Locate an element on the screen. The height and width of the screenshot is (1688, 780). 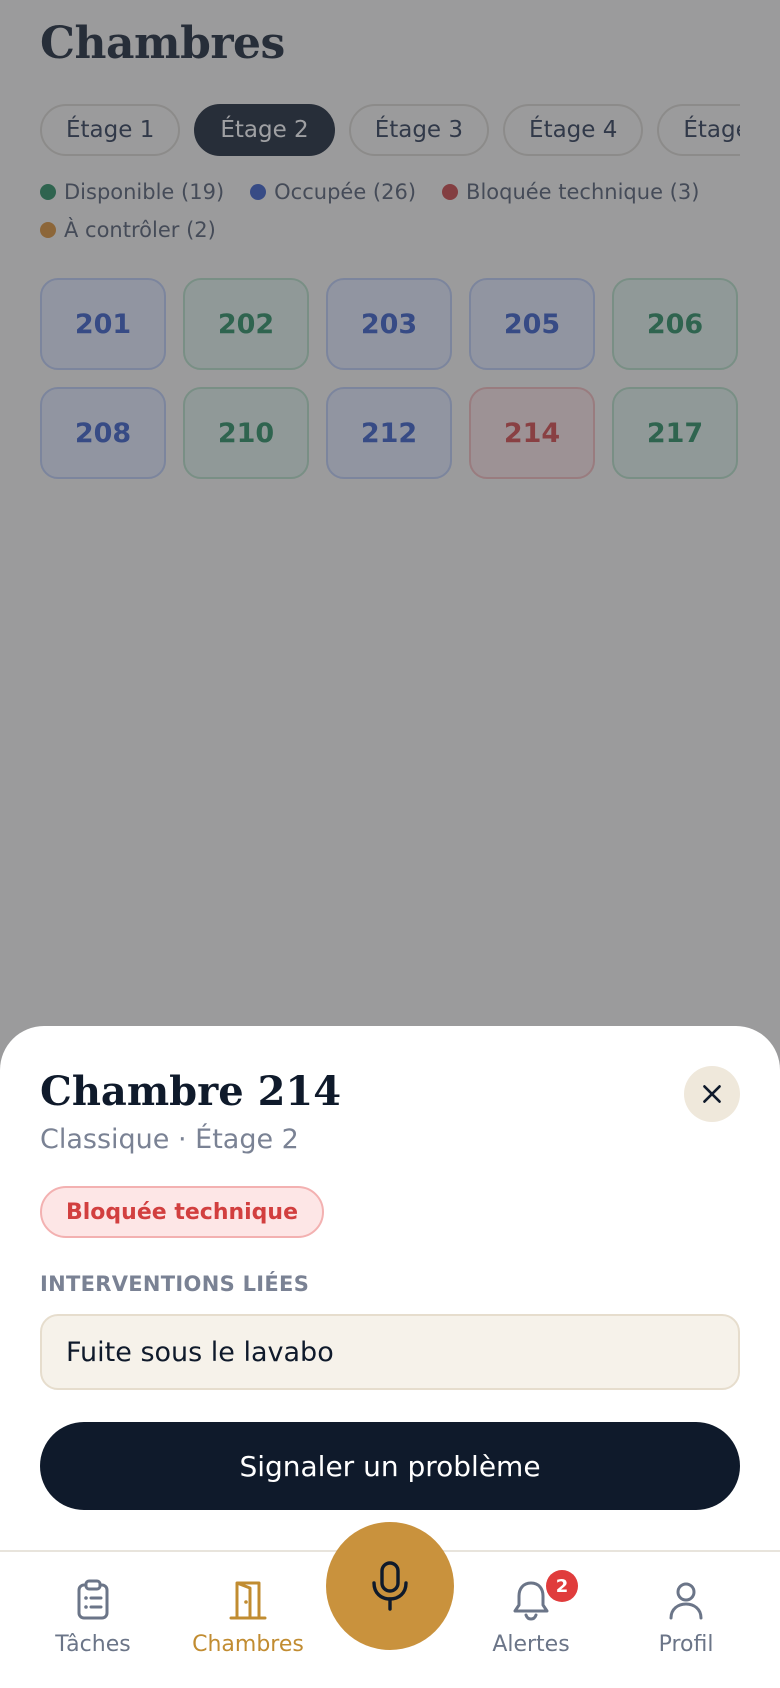
report-problem-button: Signaler un problème is located at coordinates (390, 1466).